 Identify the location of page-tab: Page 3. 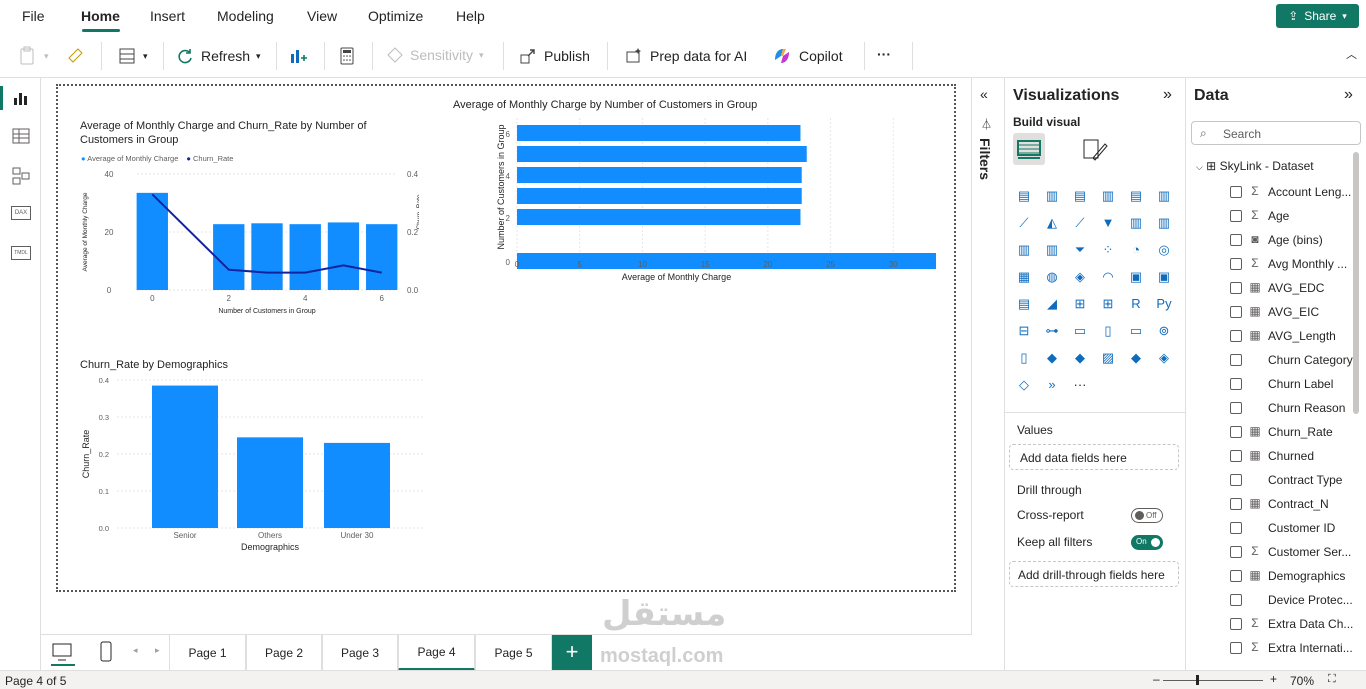
(360, 653).